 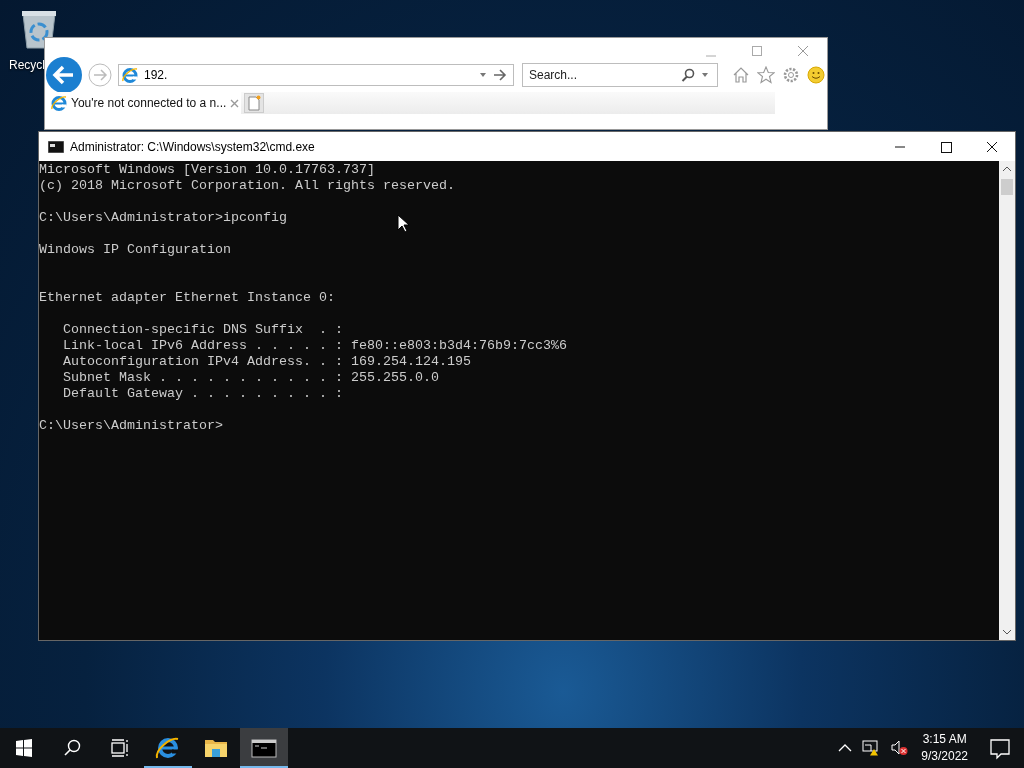 I want to click on recycle-bin-icon, so click(x=39, y=29).